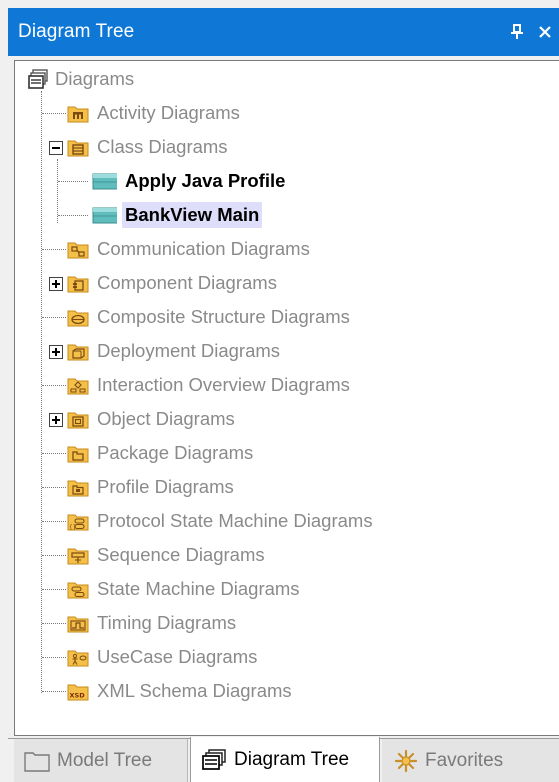 Image resolution: width=559 pixels, height=782 pixels. I want to click on tree-connector-class-children, so click(57, 191).